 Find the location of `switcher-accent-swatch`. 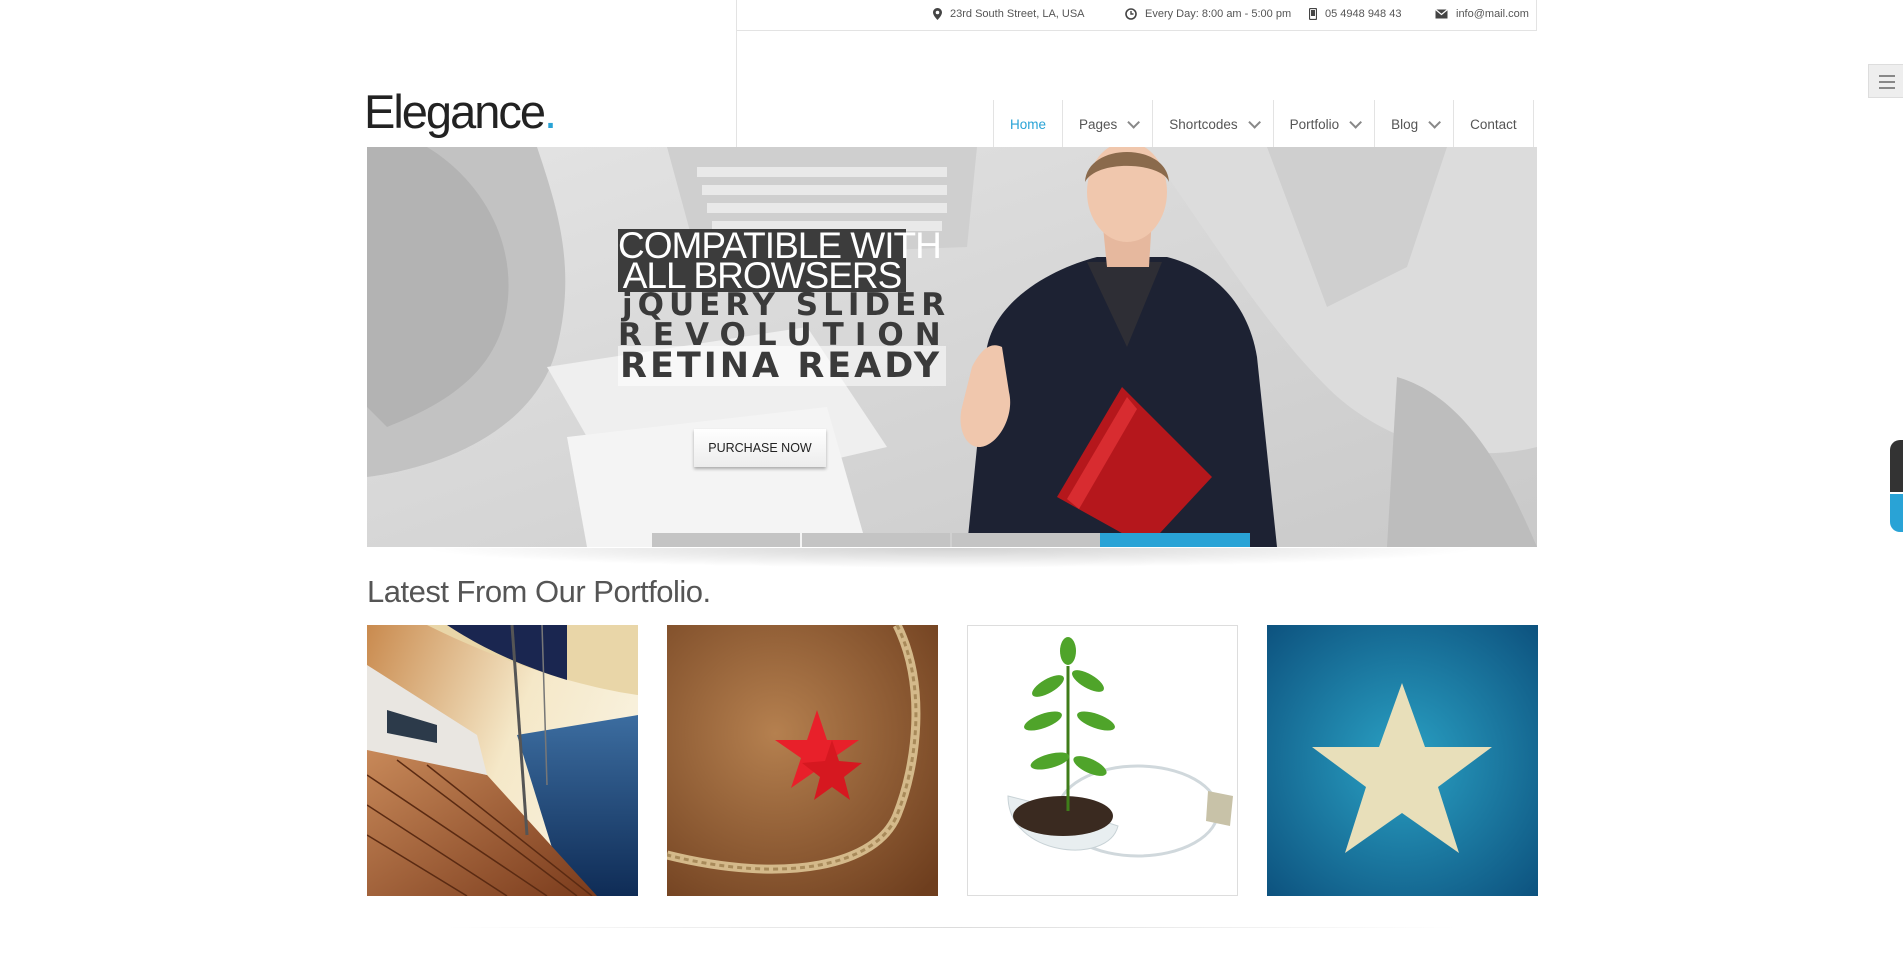

switcher-accent-swatch is located at coordinates (1896, 513).